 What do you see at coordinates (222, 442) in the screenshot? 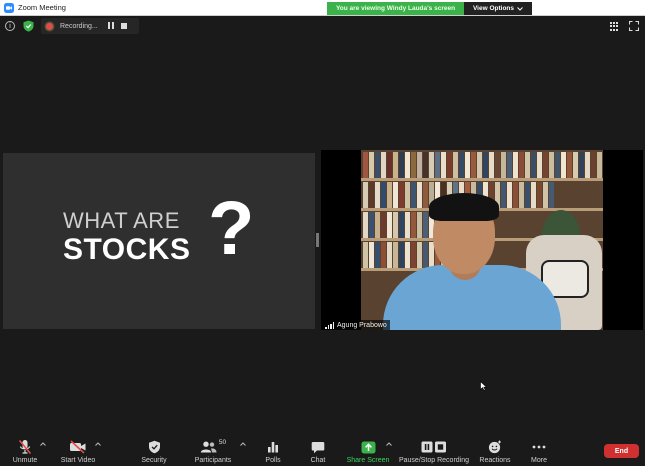
I see `participants-count: 50` at bounding box center [222, 442].